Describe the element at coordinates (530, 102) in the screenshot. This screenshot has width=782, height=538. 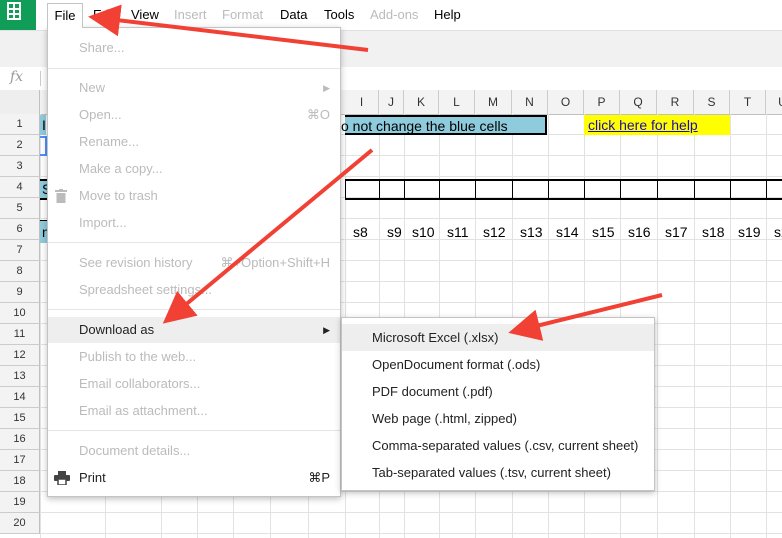
I see `column-header: N` at that location.